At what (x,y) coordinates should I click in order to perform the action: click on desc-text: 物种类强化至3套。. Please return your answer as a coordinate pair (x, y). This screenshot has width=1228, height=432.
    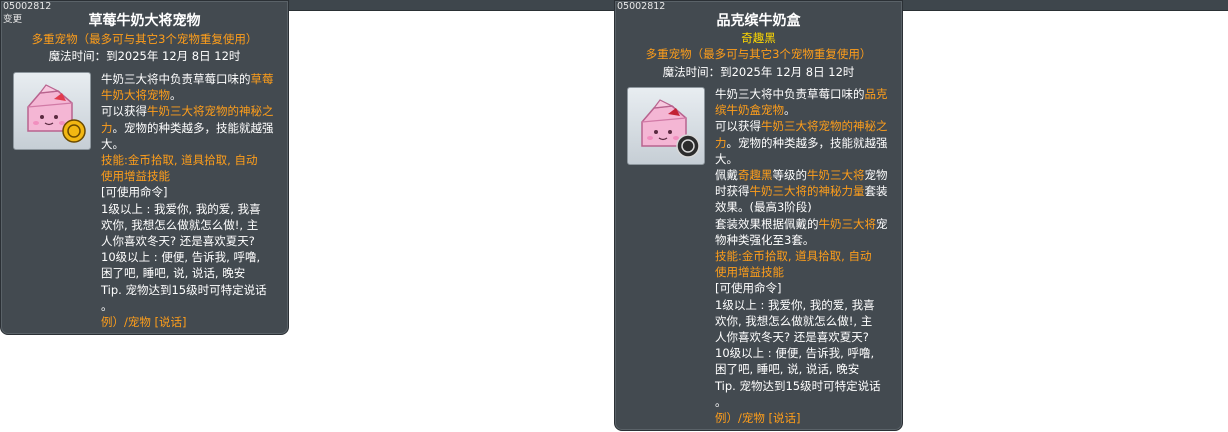
    Looking at the image, I should click on (765, 239).